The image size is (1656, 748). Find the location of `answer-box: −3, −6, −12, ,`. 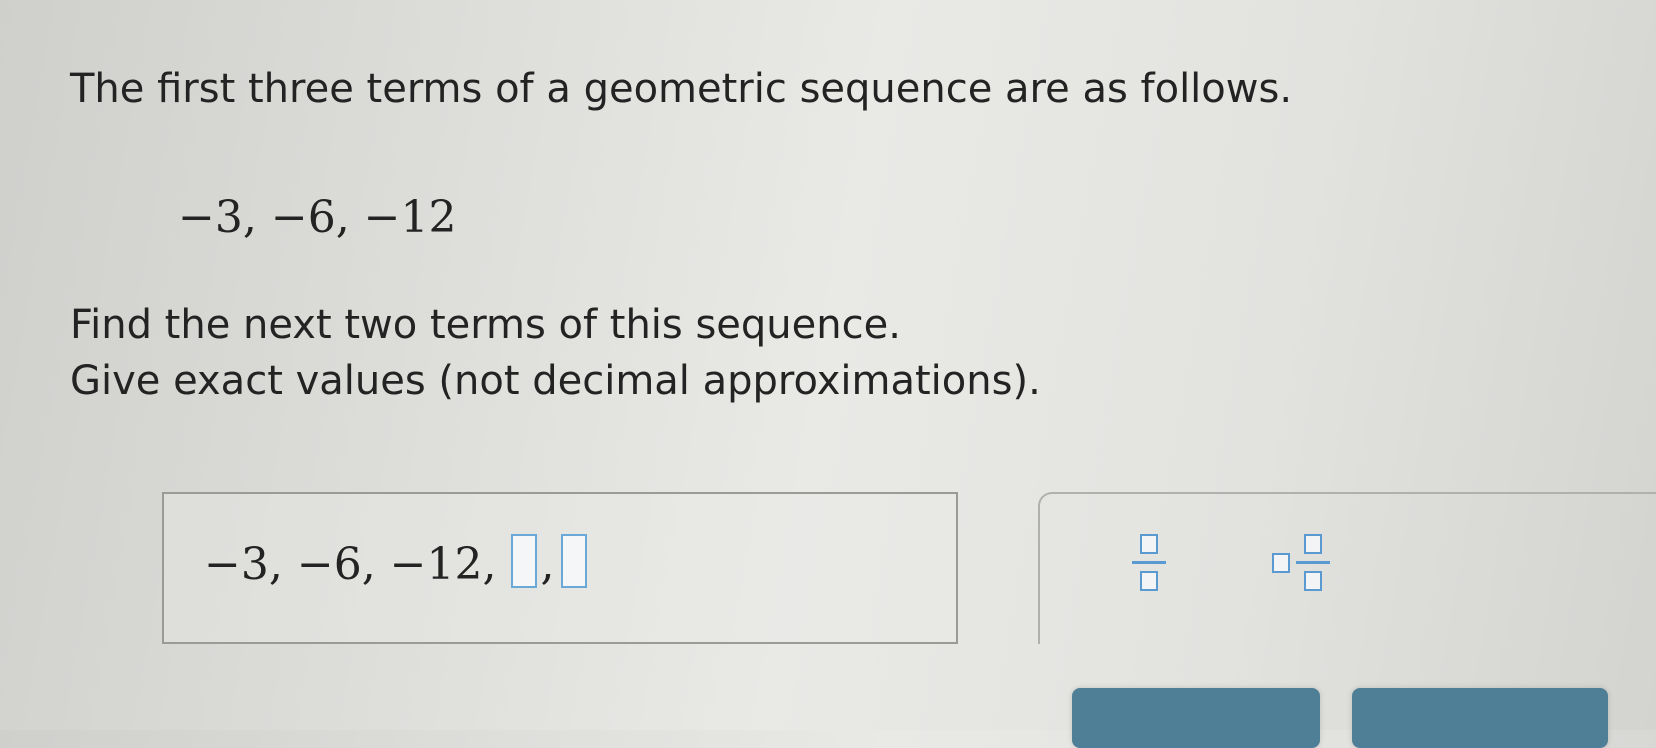

answer-box: −3, −6, −12, , is located at coordinates (560, 568).